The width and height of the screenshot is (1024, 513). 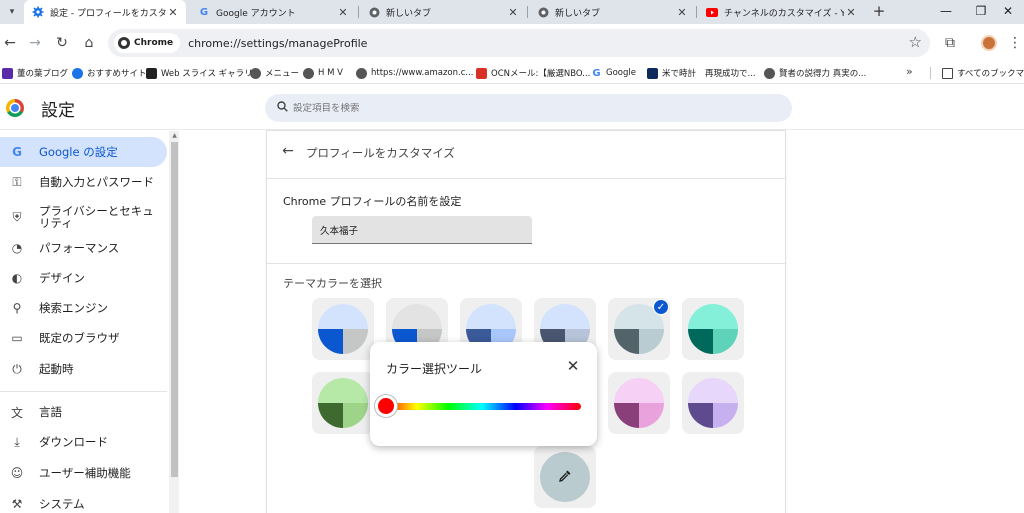 I want to click on power-icon: ⏻, so click(x=17, y=368).